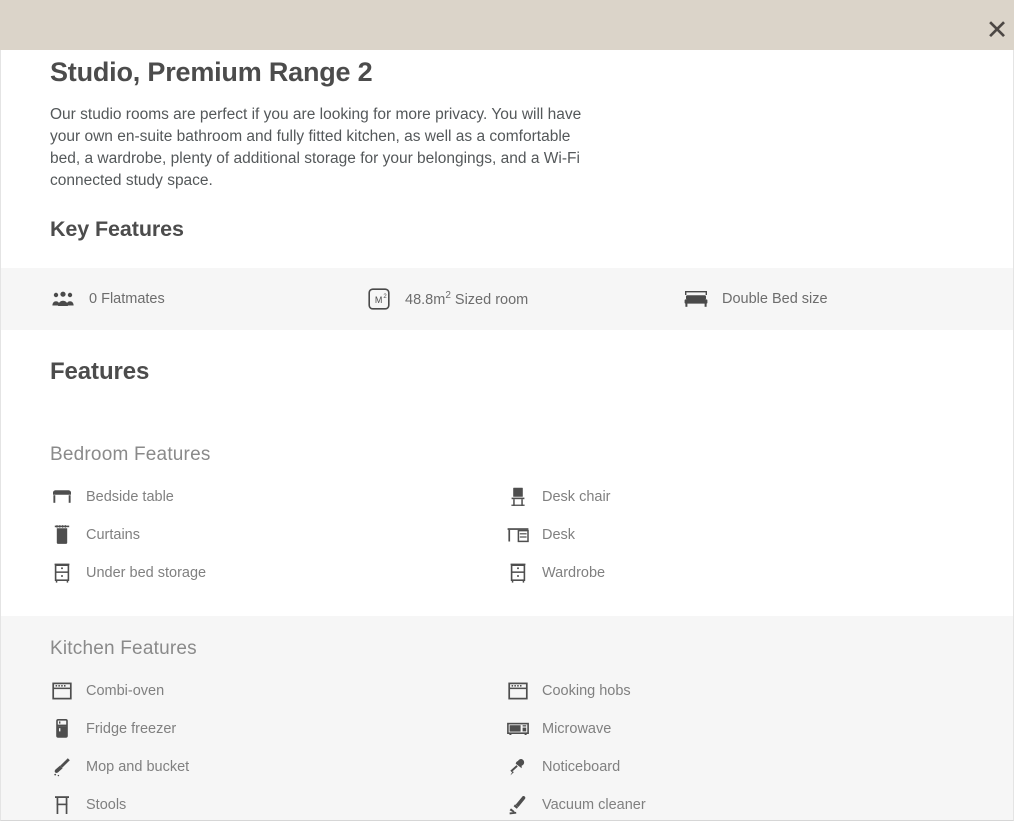  I want to click on feature-label: Mop and bucket, so click(138, 767).